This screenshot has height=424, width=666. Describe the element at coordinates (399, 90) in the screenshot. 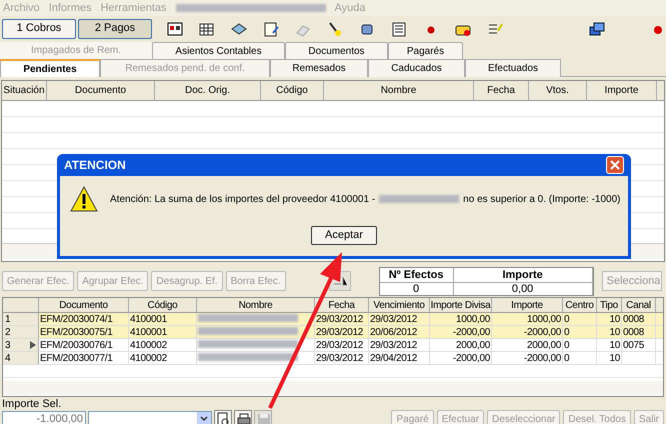

I see `column-header: Nombre` at that location.